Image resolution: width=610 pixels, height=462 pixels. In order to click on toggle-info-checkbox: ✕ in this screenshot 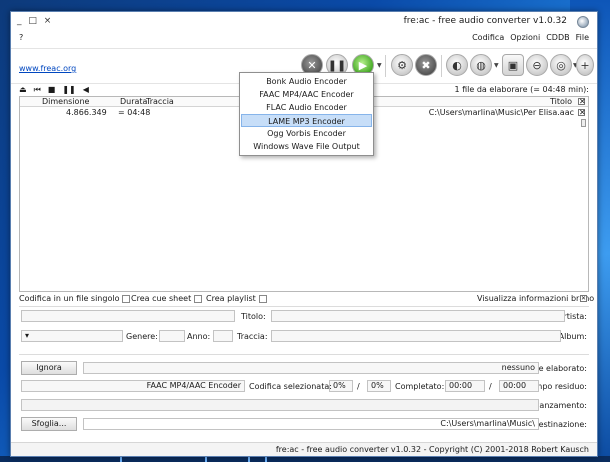, I will do `click(583, 298)`.